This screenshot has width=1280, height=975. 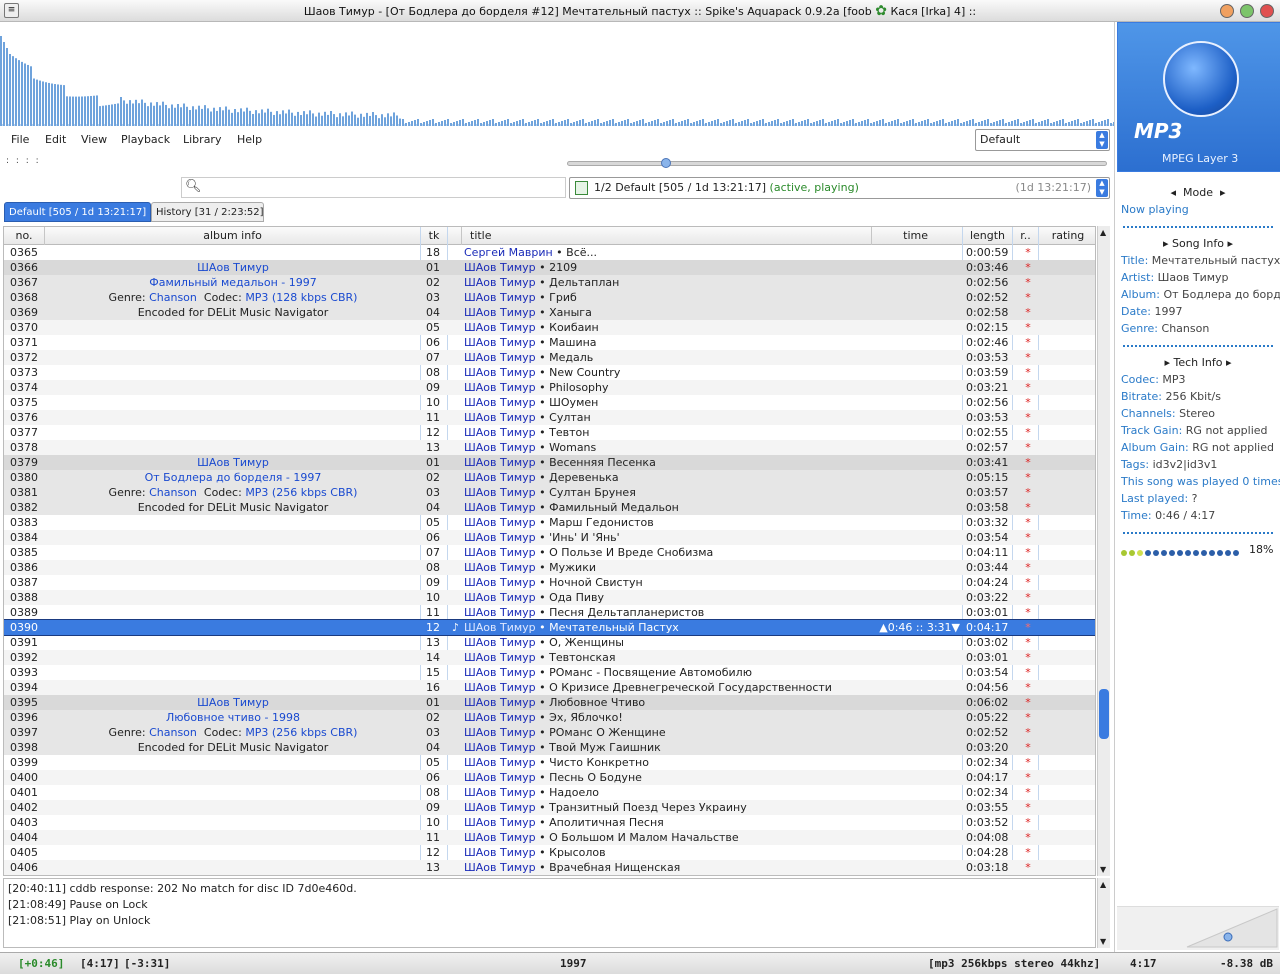 What do you see at coordinates (1198, 192) in the screenshot?
I see `mode-label: Mode` at bounding box center [1198, 192].